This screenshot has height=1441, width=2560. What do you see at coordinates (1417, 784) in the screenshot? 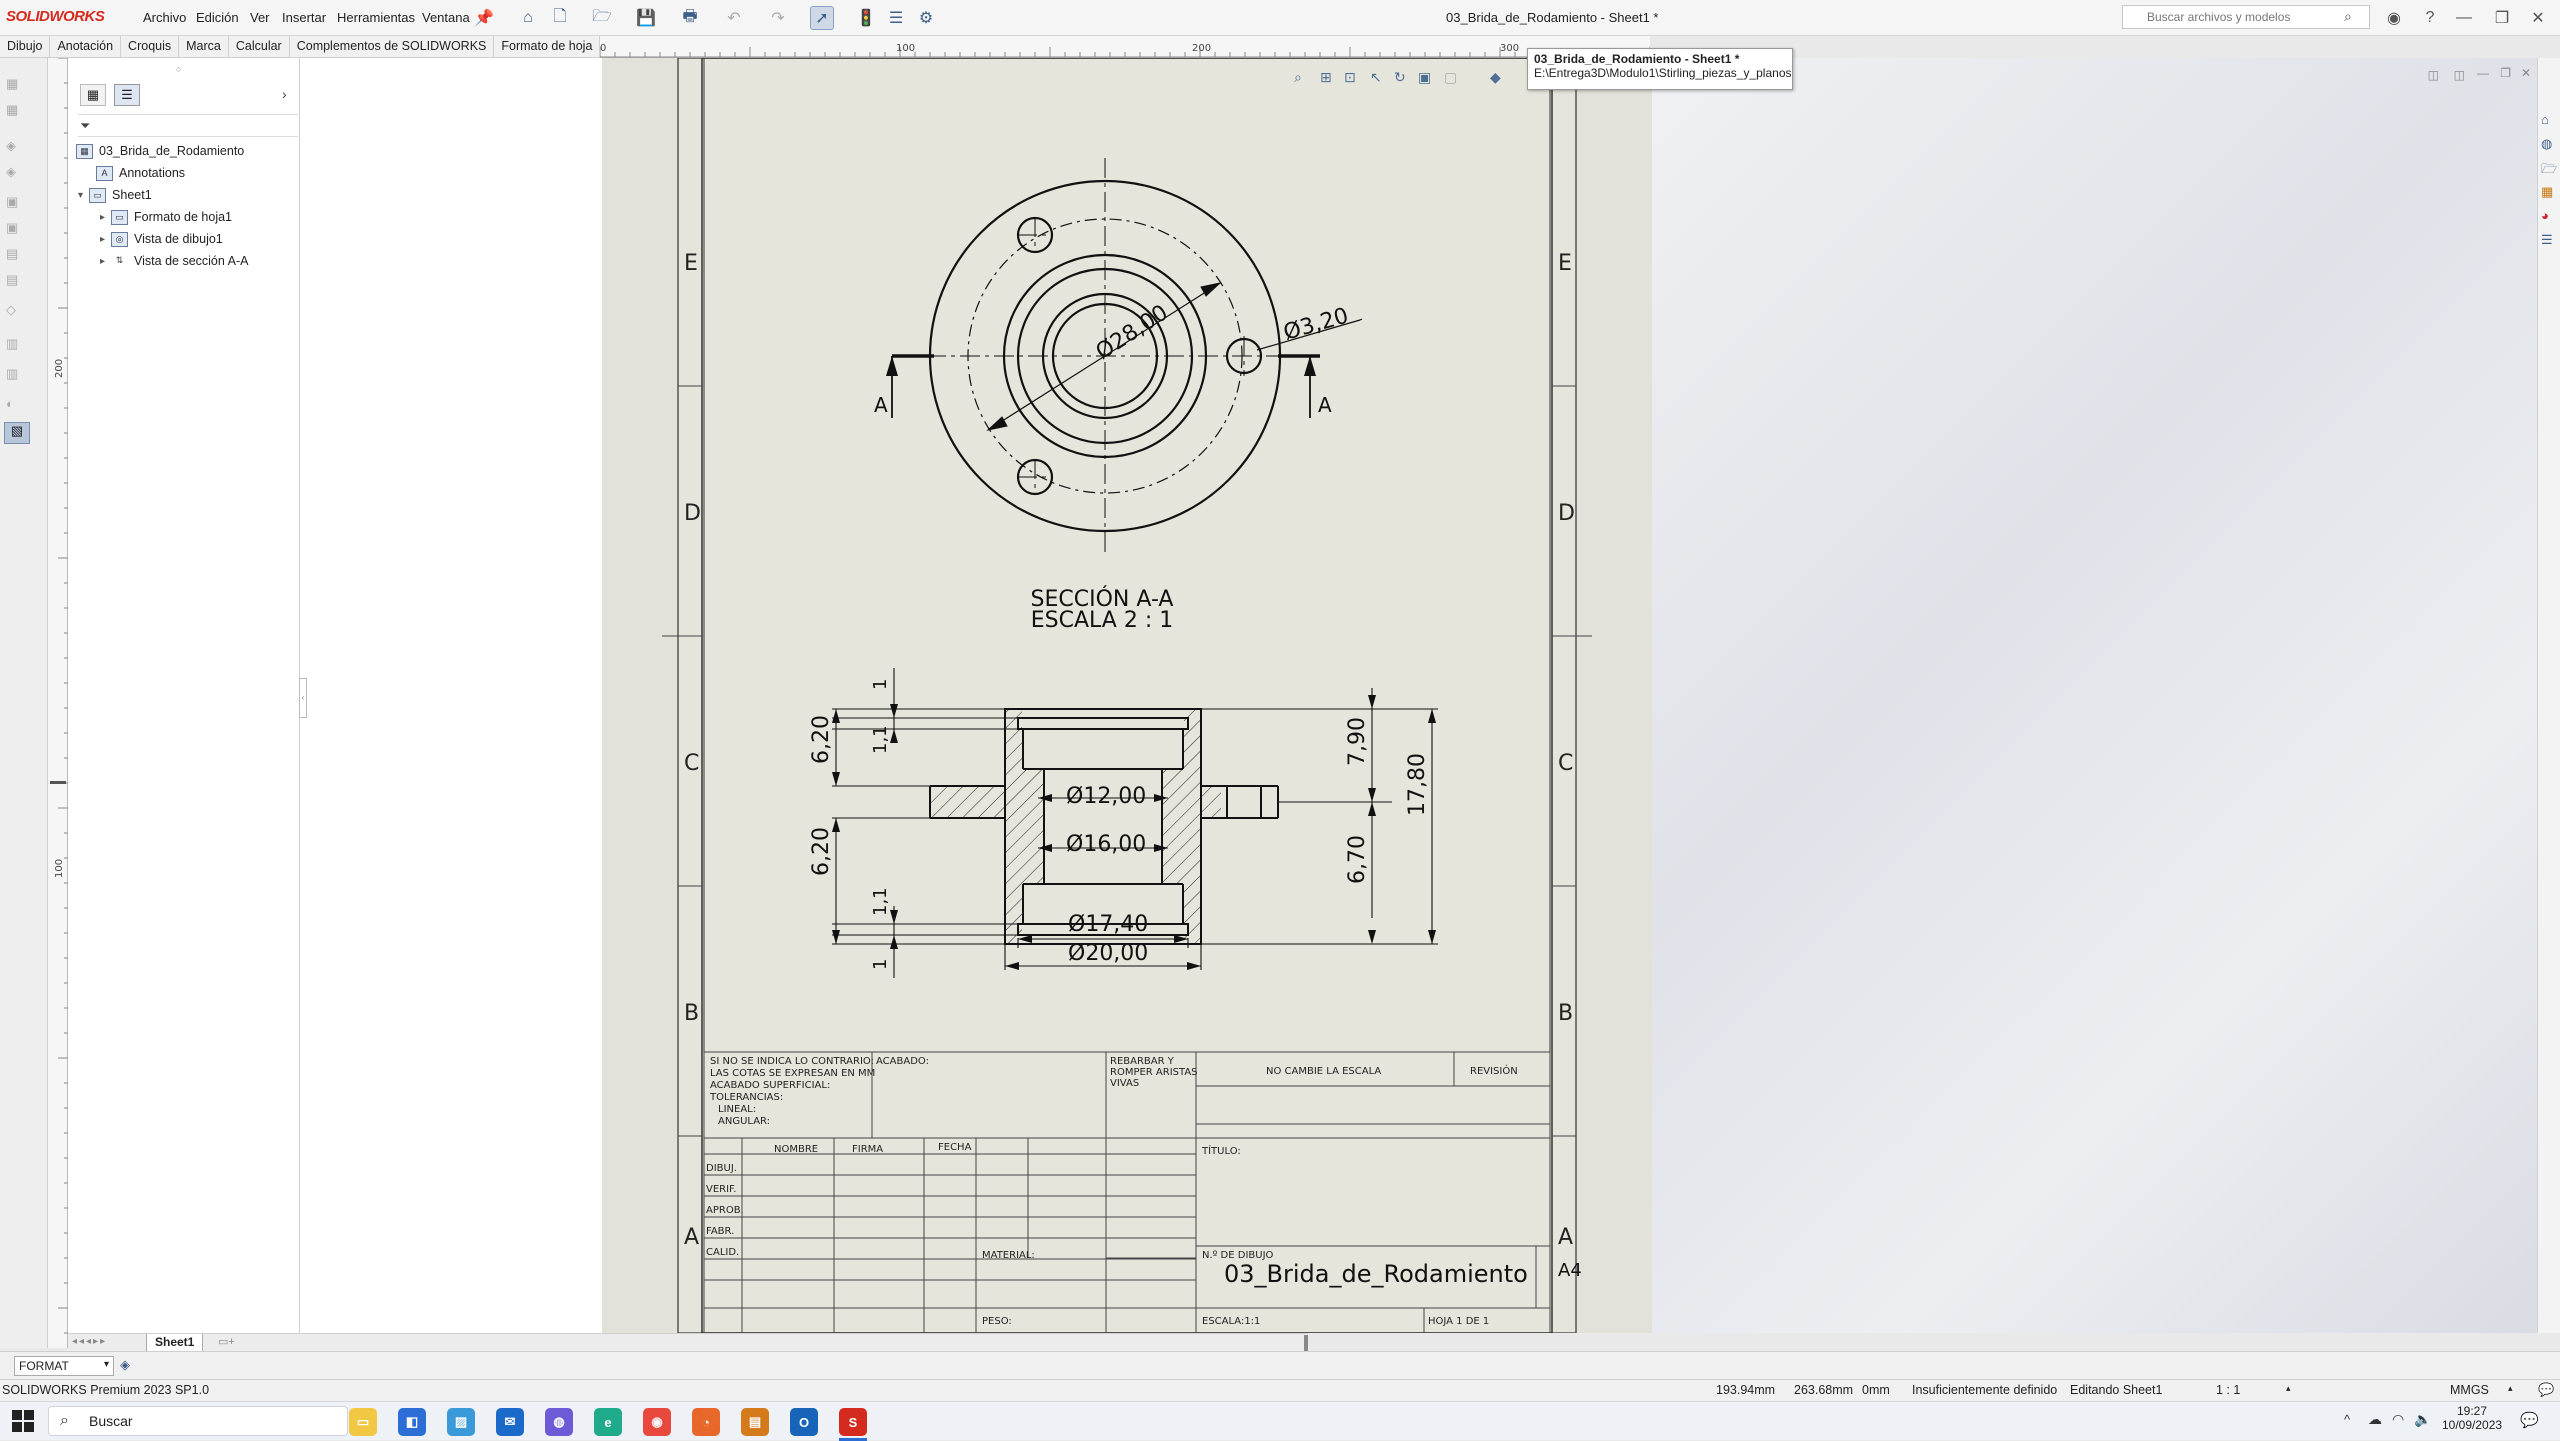
I see `dimension-h17-80: 17,80` at bounding box center [1417, 784].